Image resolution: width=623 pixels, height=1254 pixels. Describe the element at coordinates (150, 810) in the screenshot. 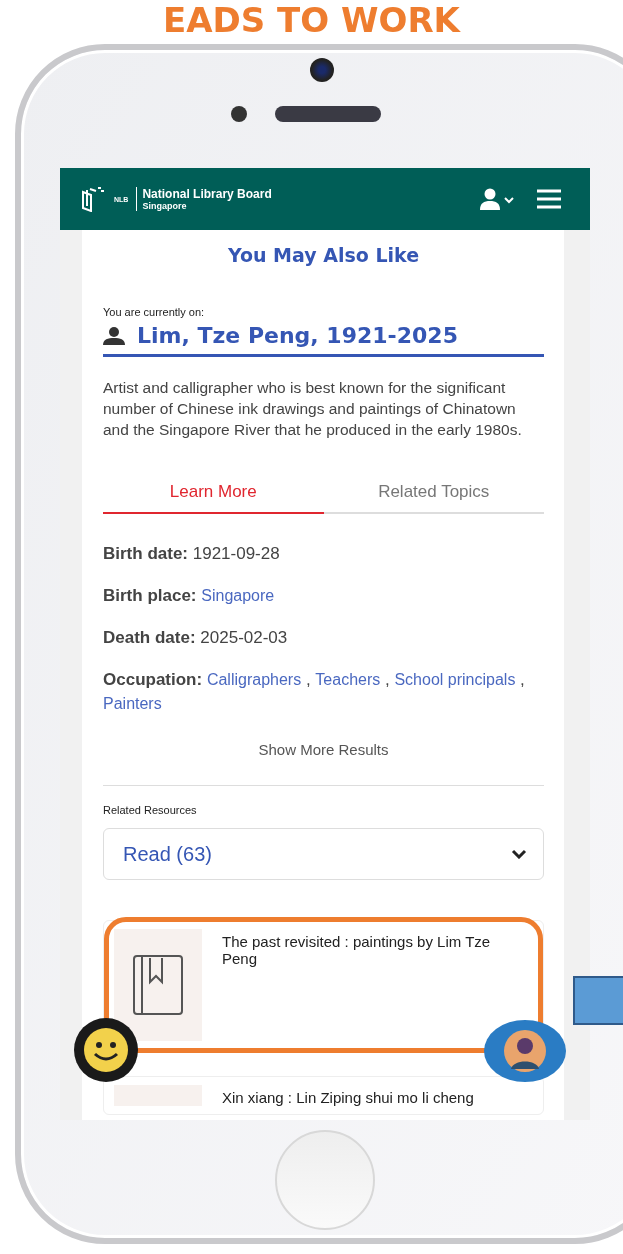

I see `related-label: Related Resources` at that location.